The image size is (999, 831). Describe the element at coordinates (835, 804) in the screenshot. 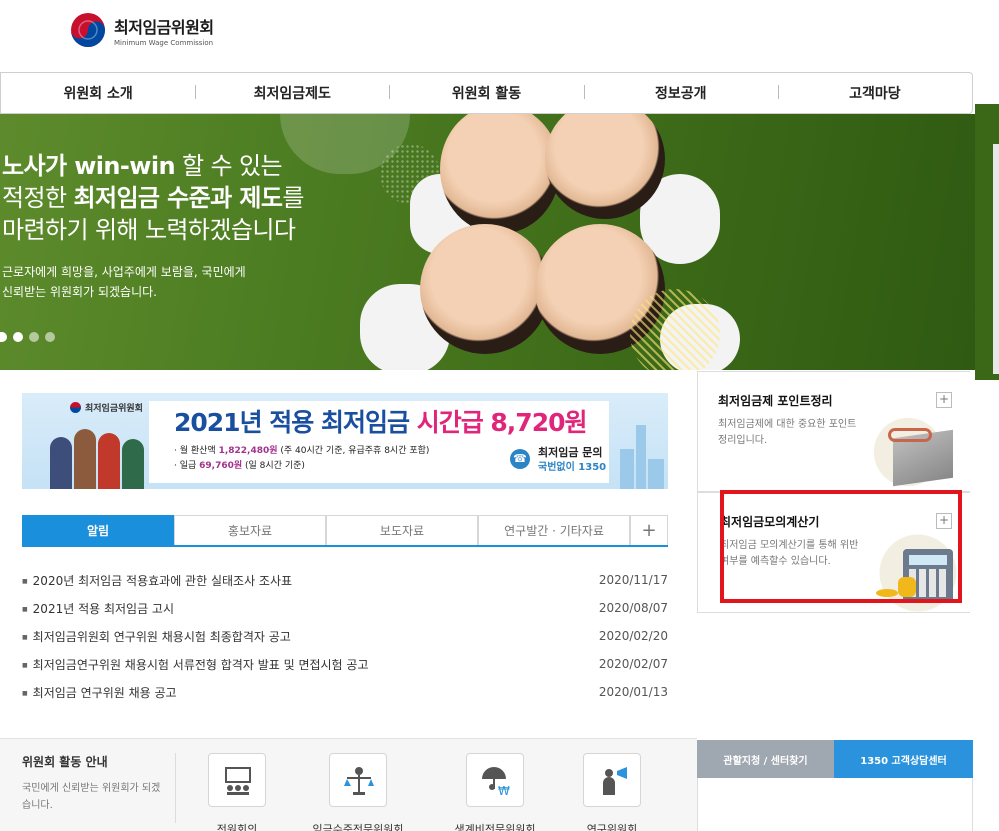

I see `bottom-tab-panel` at that location.